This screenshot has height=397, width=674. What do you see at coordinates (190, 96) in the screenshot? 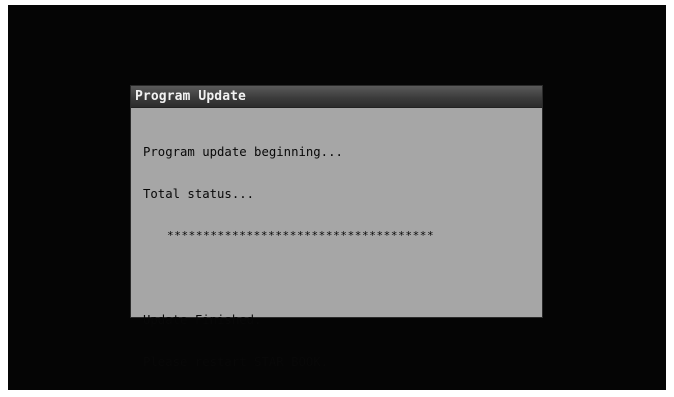
I see `dialog-title: Program Update` at bounding box center [190, 96].